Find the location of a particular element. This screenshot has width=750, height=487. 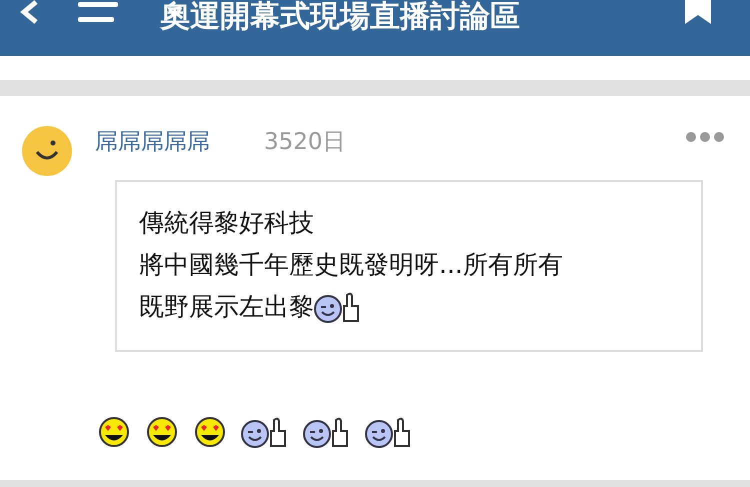

quote-text: 傳統得黎好科技 is located at coordinates (226, 223).